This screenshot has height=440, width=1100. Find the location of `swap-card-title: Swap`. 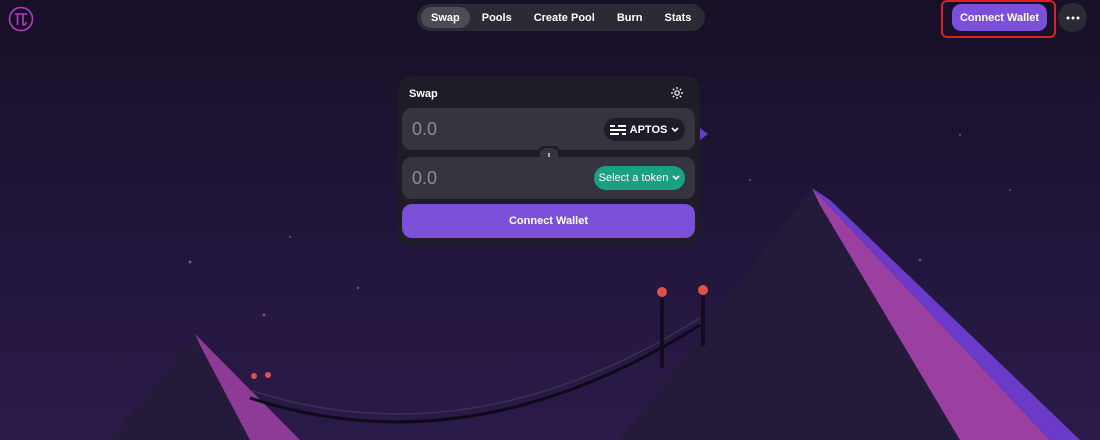

swap-card-title: Swap is located at coordinates (423, 94).